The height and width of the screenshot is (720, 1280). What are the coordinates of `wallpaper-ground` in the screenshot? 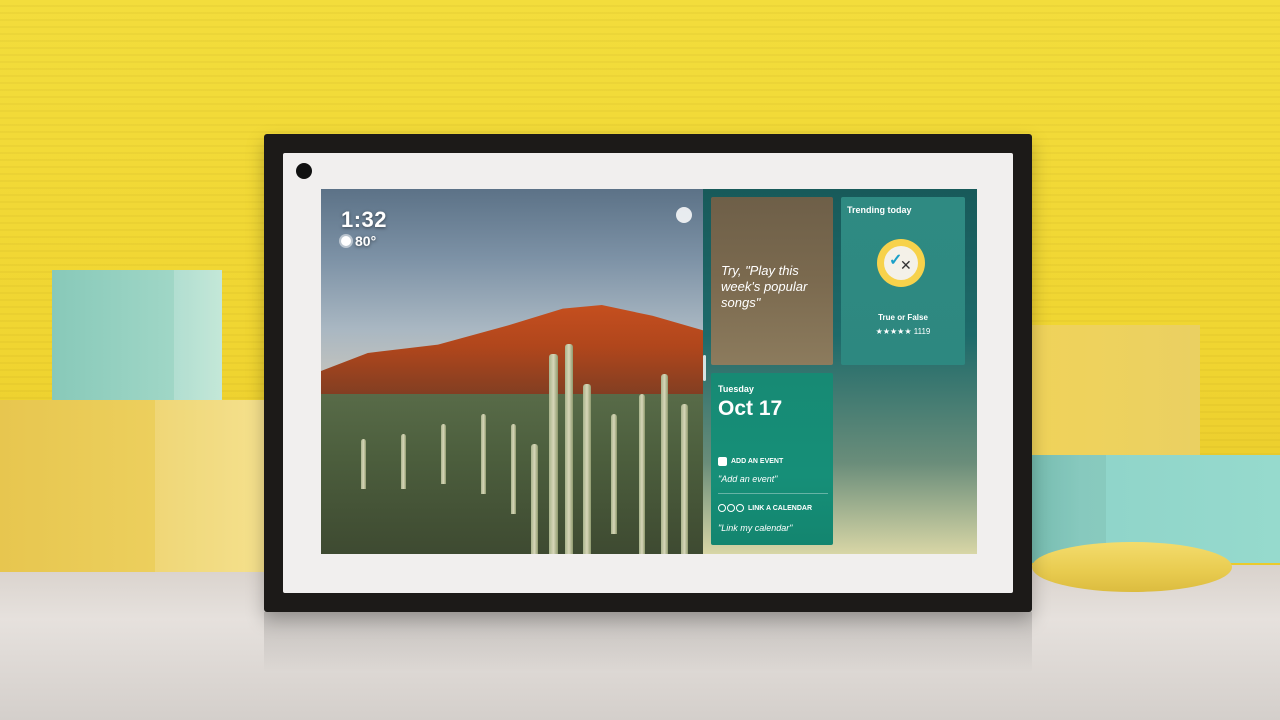 It's located at (516, 449).